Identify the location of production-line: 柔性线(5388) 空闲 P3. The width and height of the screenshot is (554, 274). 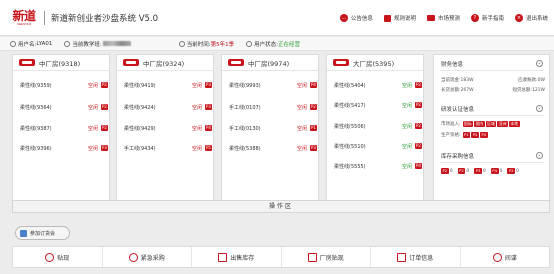
(273, 148).